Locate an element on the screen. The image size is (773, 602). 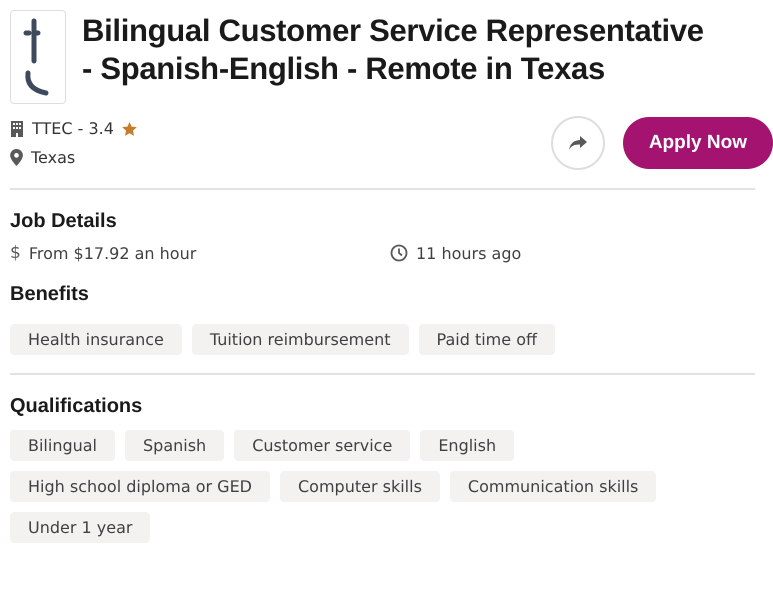
qualification-tag: Communication skills is located at coordinates (553, 486).